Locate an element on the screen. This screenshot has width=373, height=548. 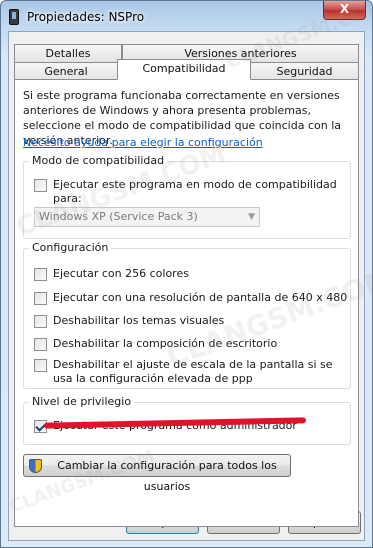
option-disable-themes-checkbox is located at coordinates (40, 321).